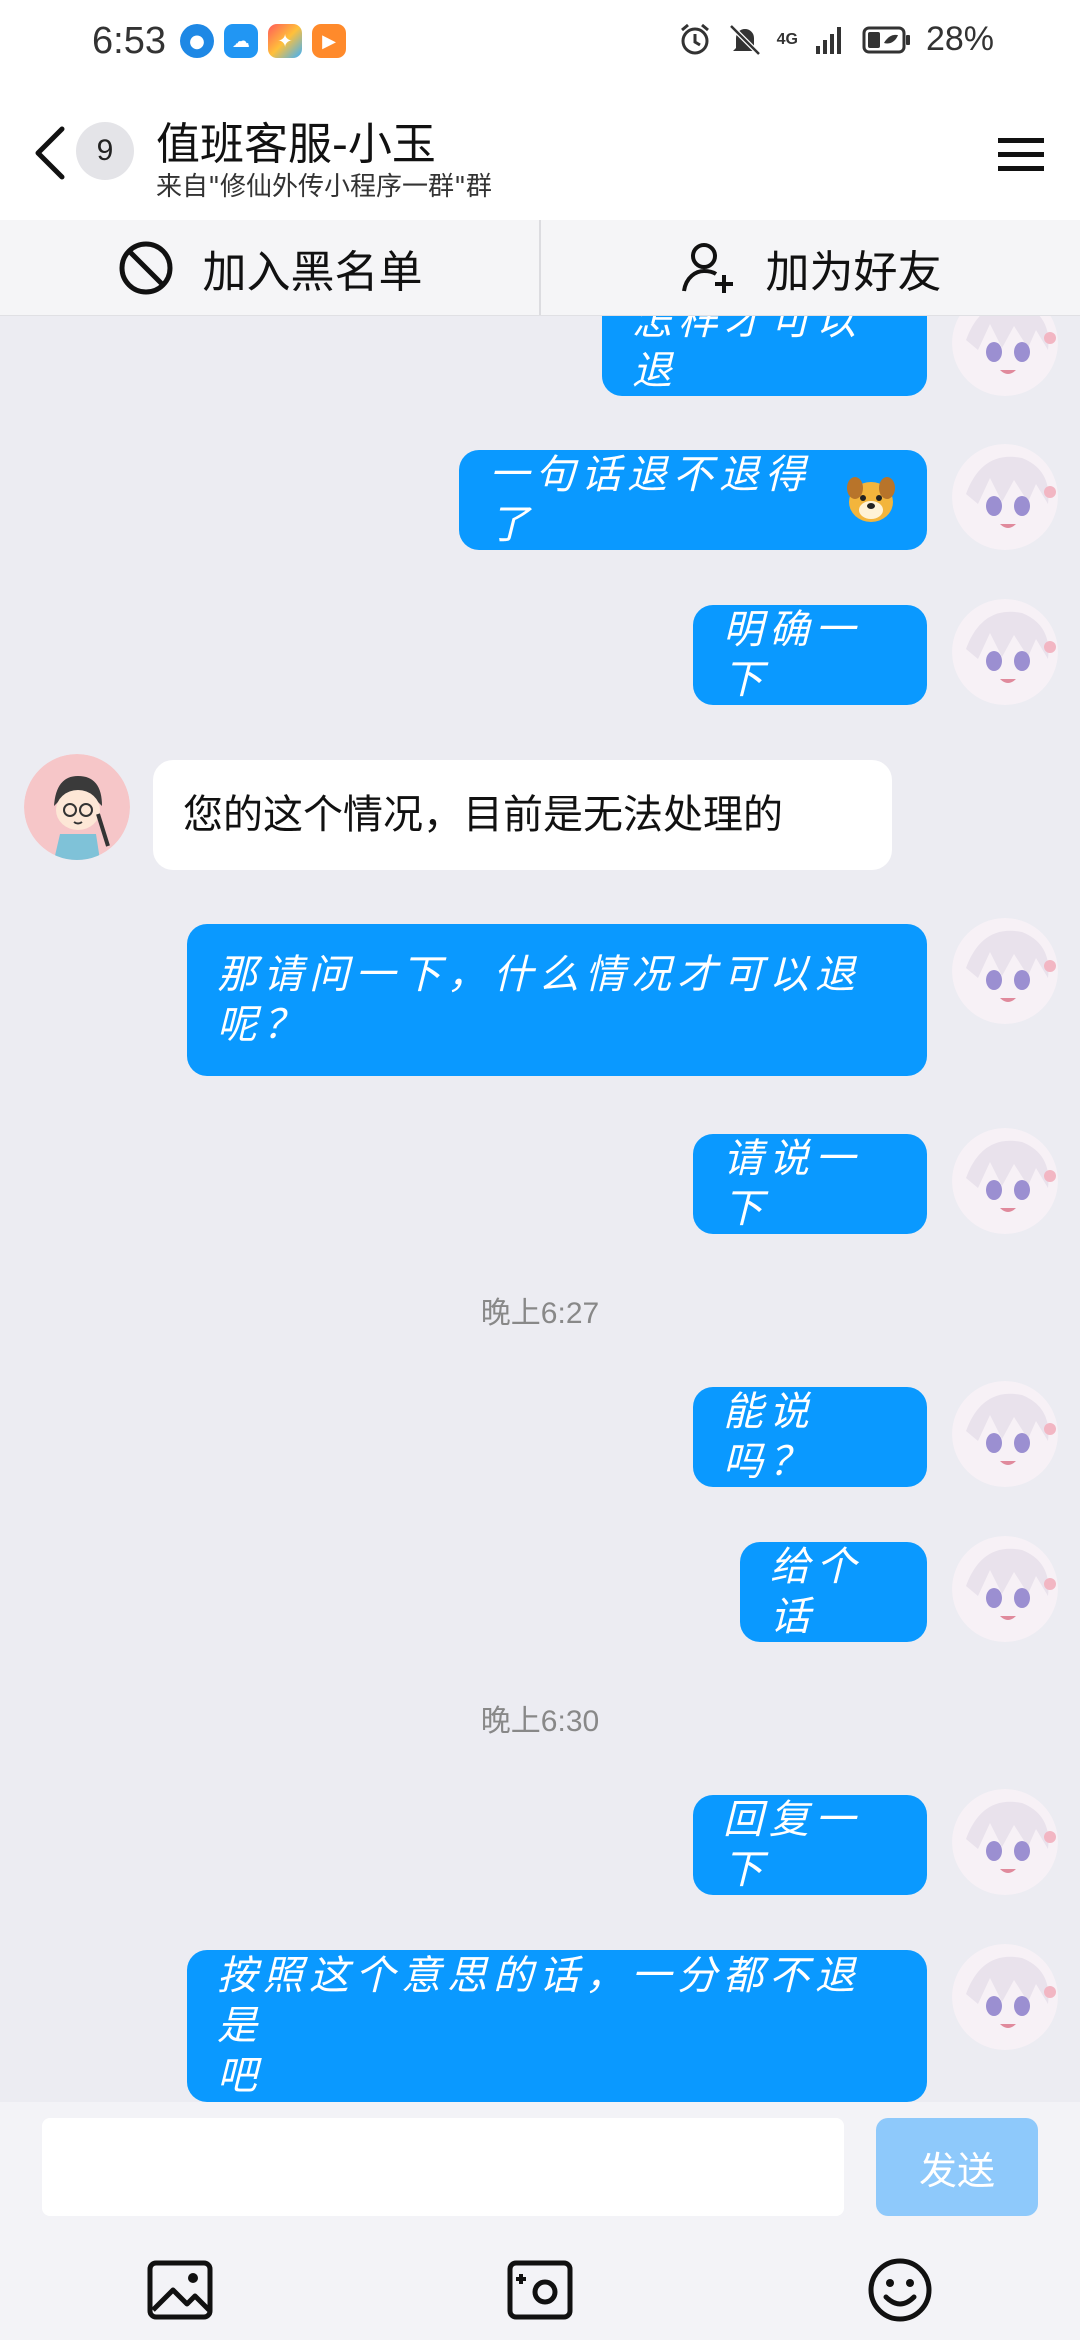 The image size is (1080, 2340). I want to click on message-bubble-self: 那请问一下，什么情况才可以退 呢？, so click(557, 1000).